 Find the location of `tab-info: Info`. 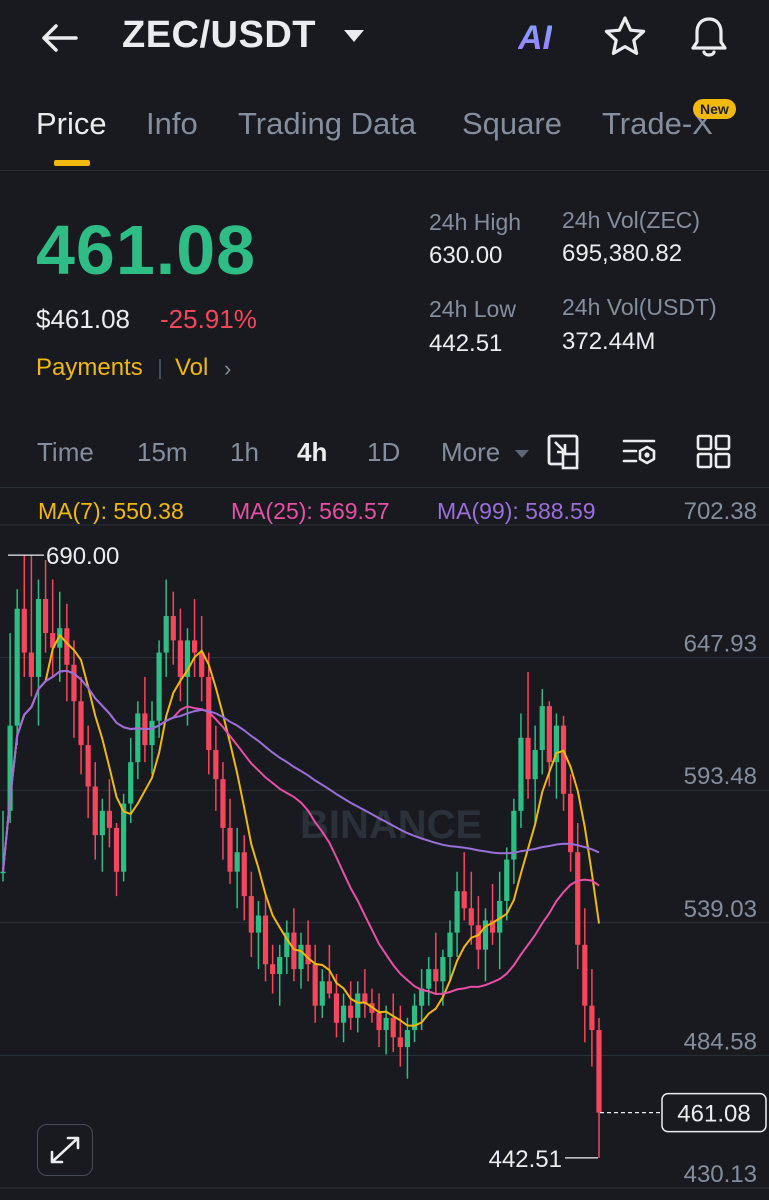

tab-info: Info is located at coordinates (172, 124).